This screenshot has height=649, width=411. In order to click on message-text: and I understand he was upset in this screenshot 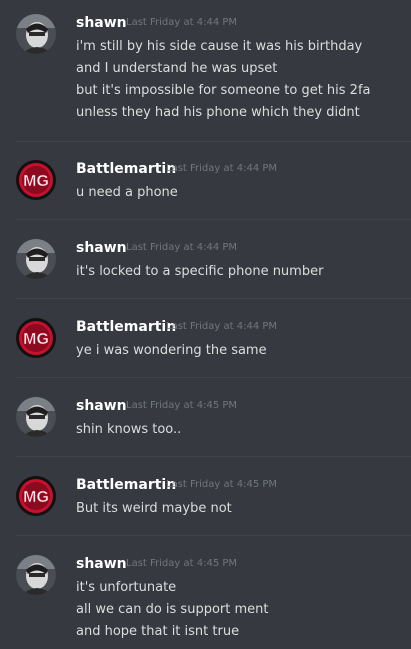, I will do `click(177, 68)`.